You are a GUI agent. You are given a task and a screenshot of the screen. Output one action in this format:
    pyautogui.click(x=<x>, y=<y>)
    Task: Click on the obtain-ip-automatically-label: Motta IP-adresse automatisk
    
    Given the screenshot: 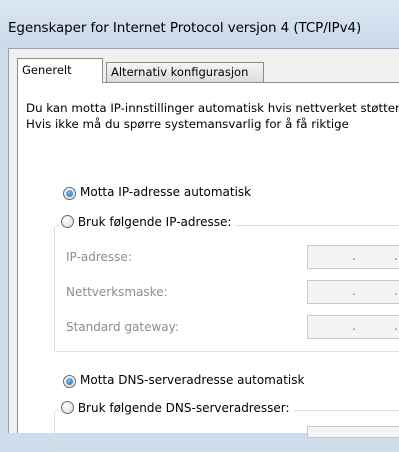 What is the action you would take?
    pyautogui.click(x=166, y=192)
    